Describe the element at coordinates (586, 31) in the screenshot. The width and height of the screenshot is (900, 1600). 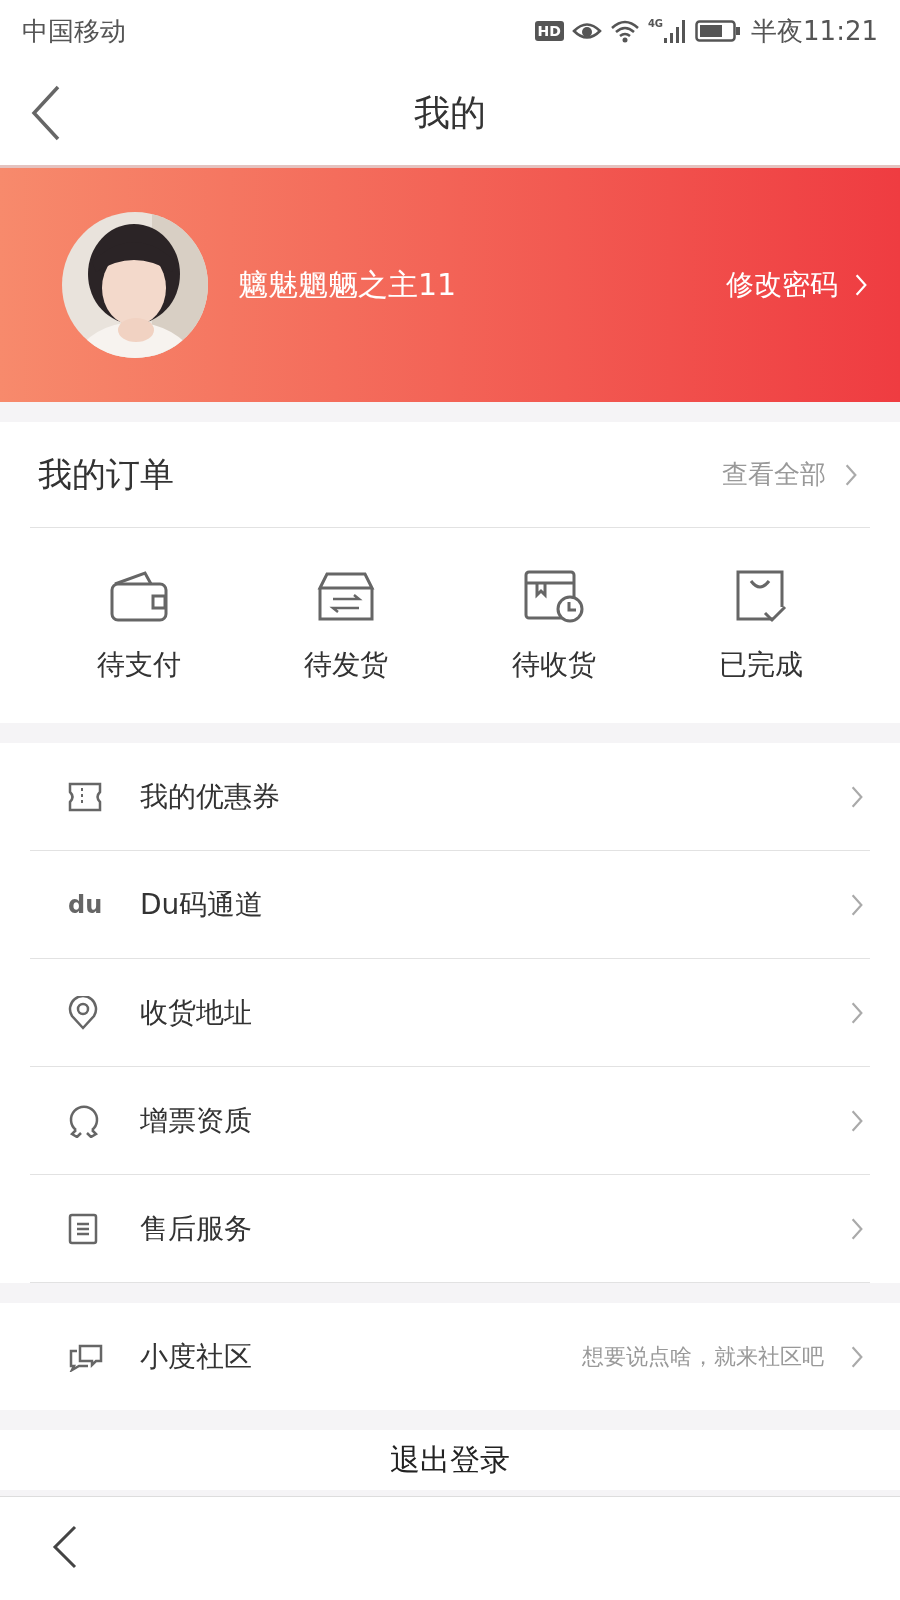
I see `eye-icon` at that location.